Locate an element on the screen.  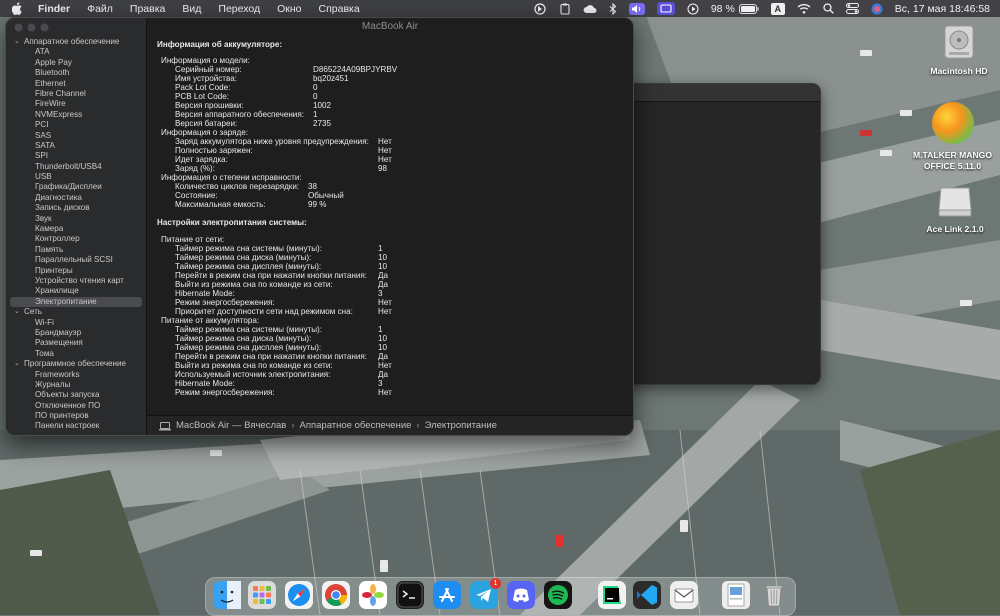
dock-chrome-icon is located at coordinates (336, 595).